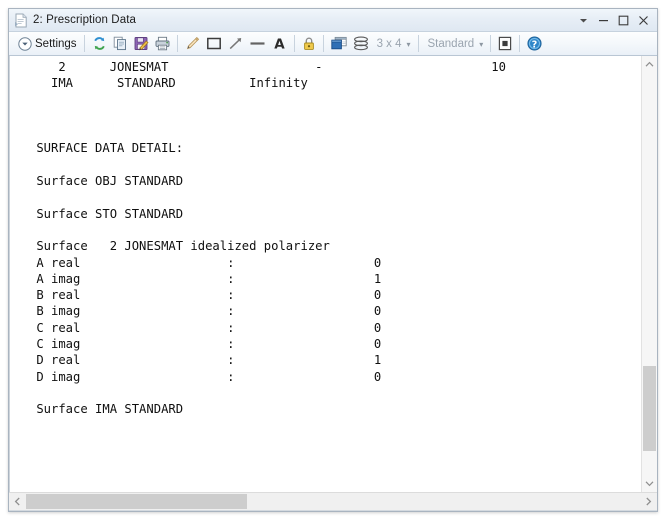 The width and height of the screenshot is (668, 520). I want to click on scroll-right-button, so click(648, 501).